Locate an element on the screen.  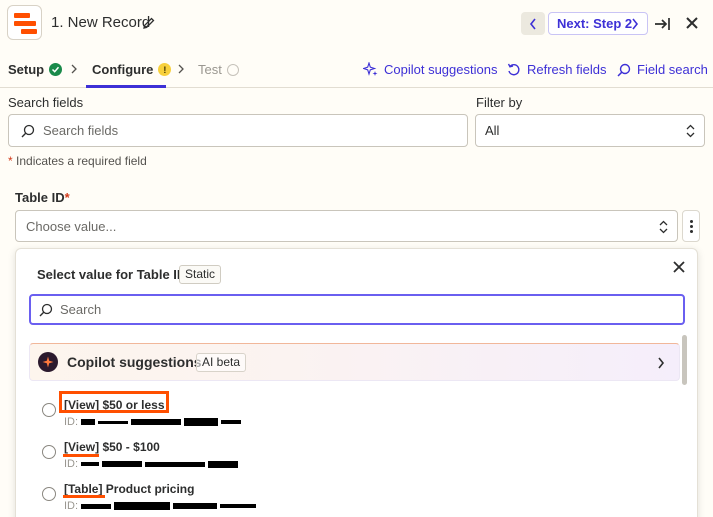
field-search-link: Field search is located at coordinates (662, 69).